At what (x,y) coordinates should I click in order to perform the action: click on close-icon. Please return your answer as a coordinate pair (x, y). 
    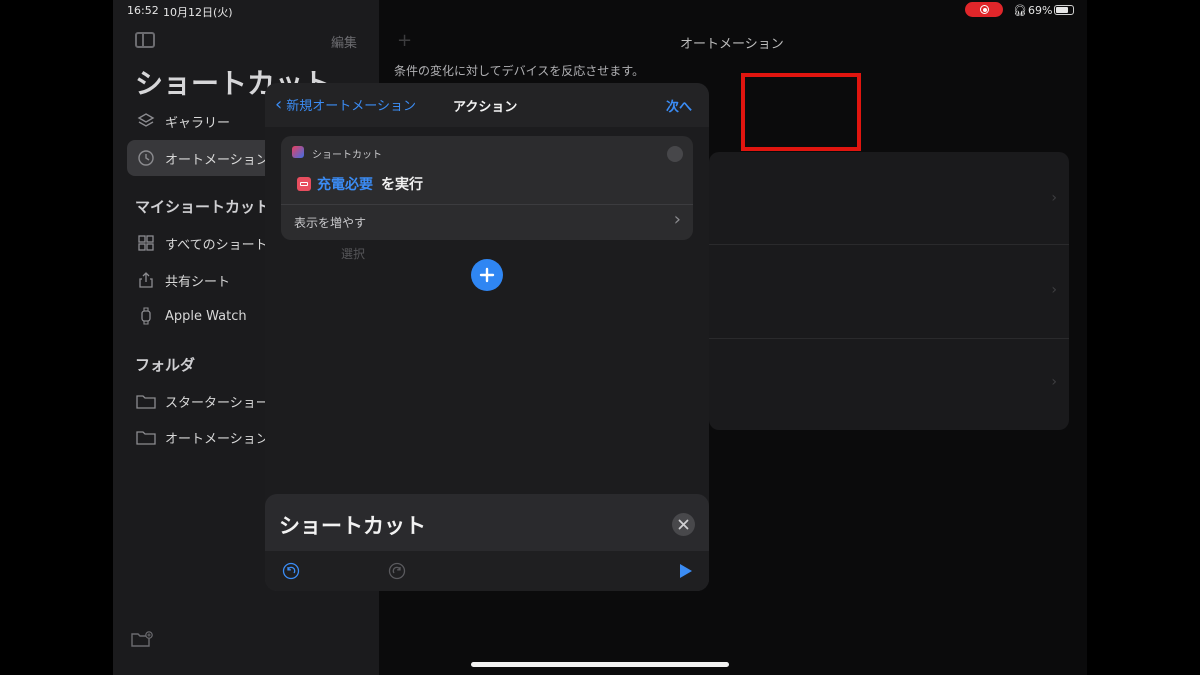
    Looking at the image, I should click on (683, 524).